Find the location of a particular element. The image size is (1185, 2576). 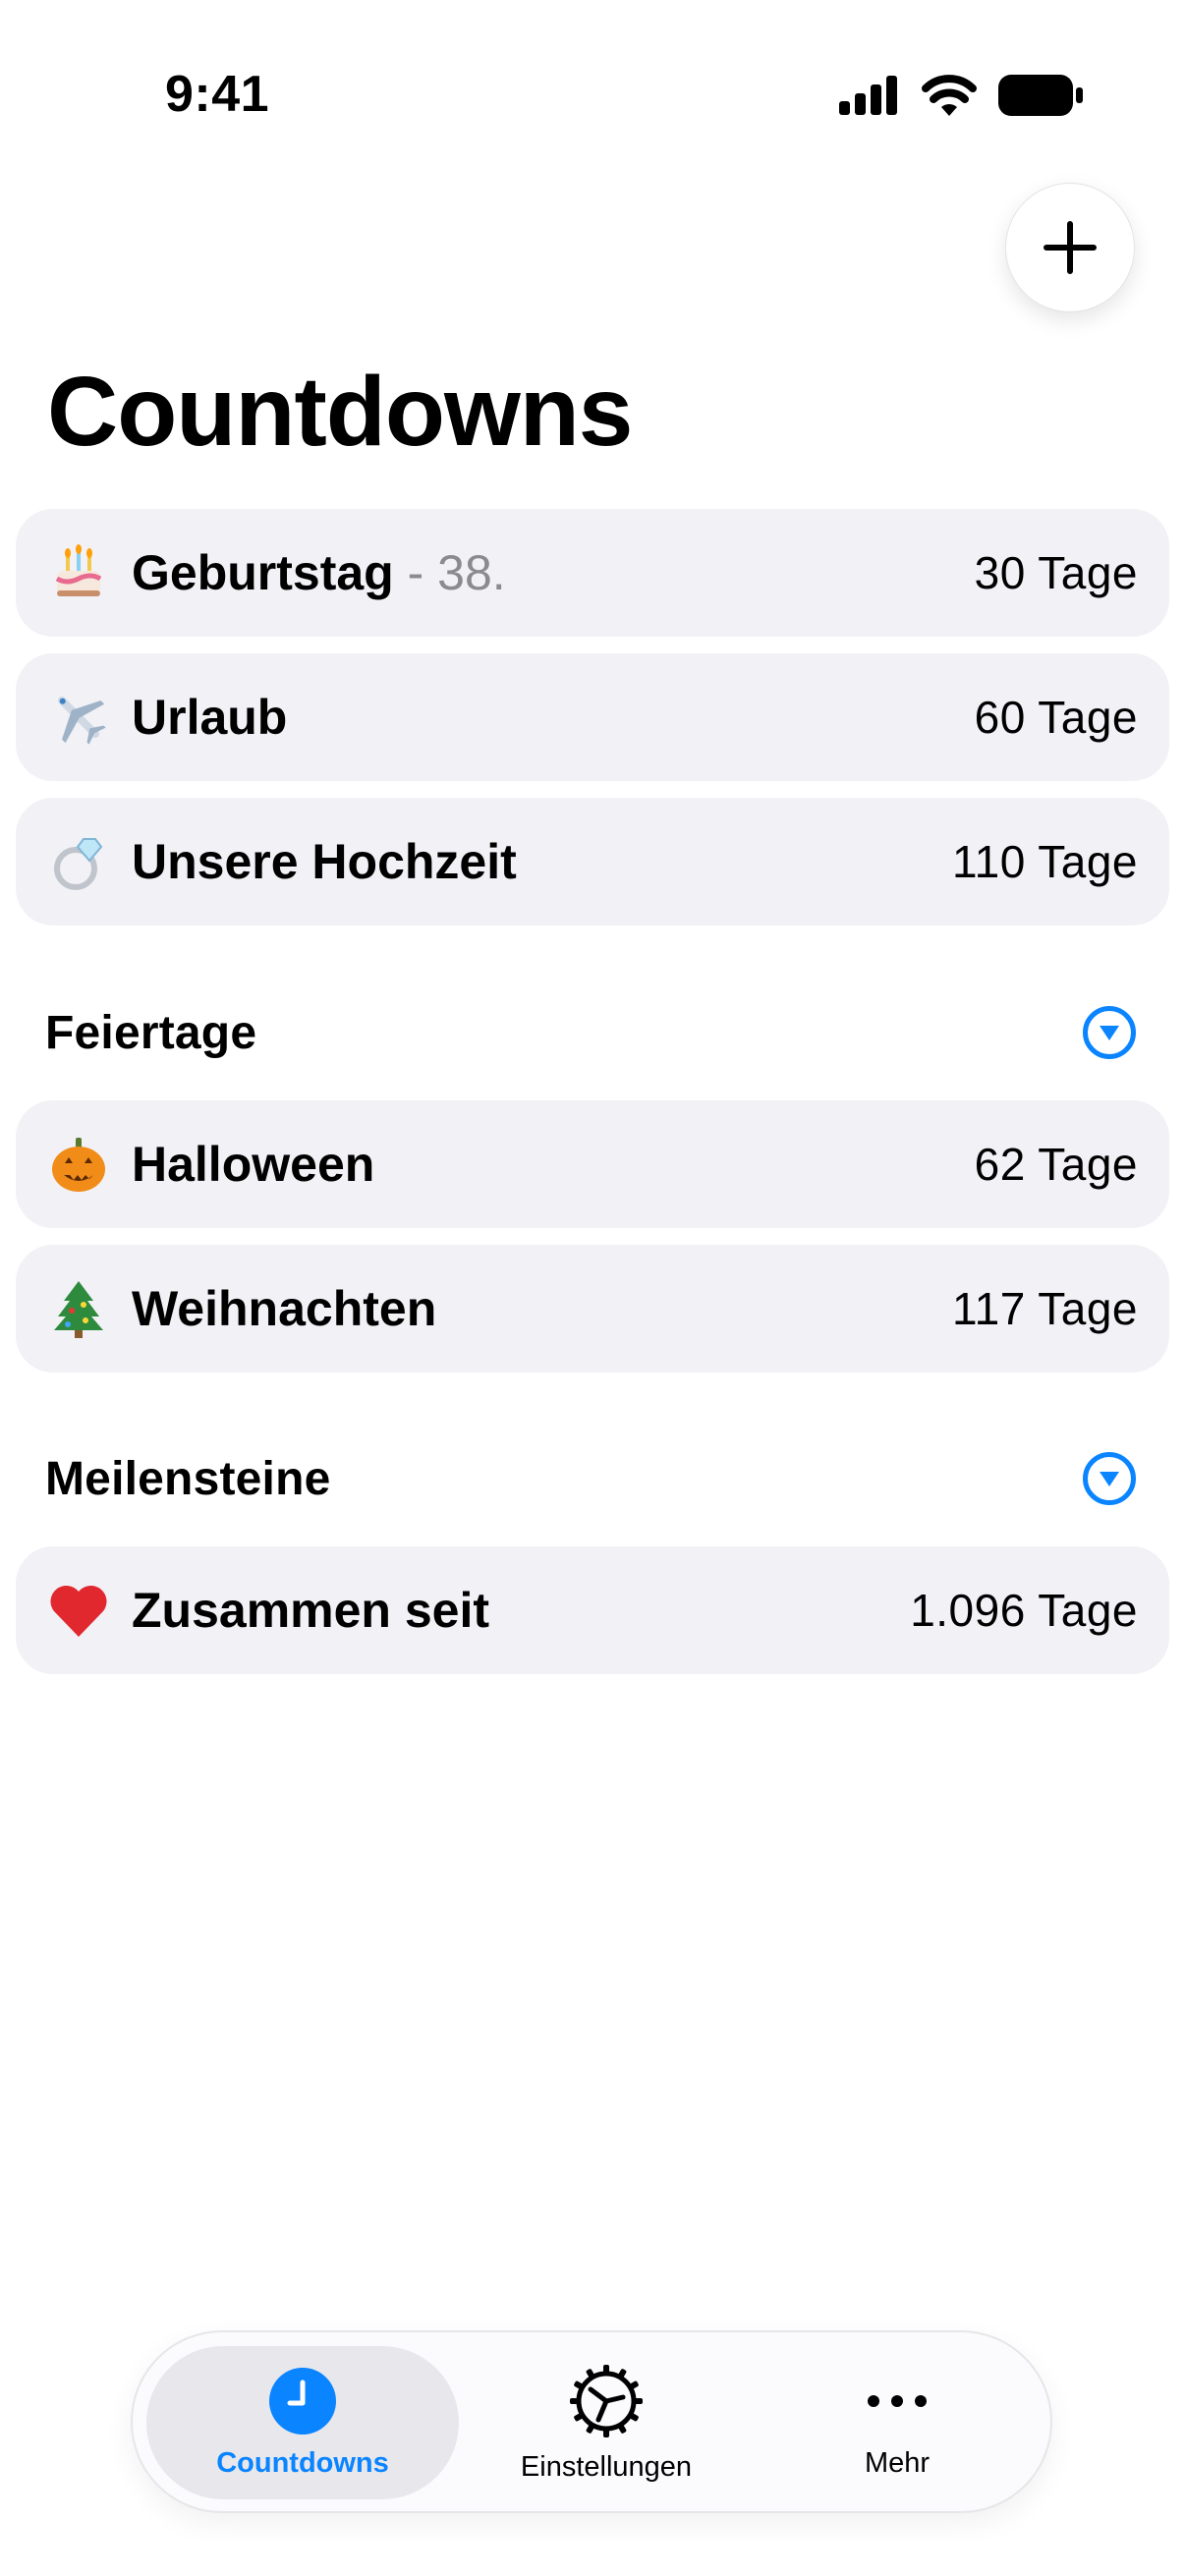

countdown-title: Geburtstag - 38. is located at coordinates (319, 572).